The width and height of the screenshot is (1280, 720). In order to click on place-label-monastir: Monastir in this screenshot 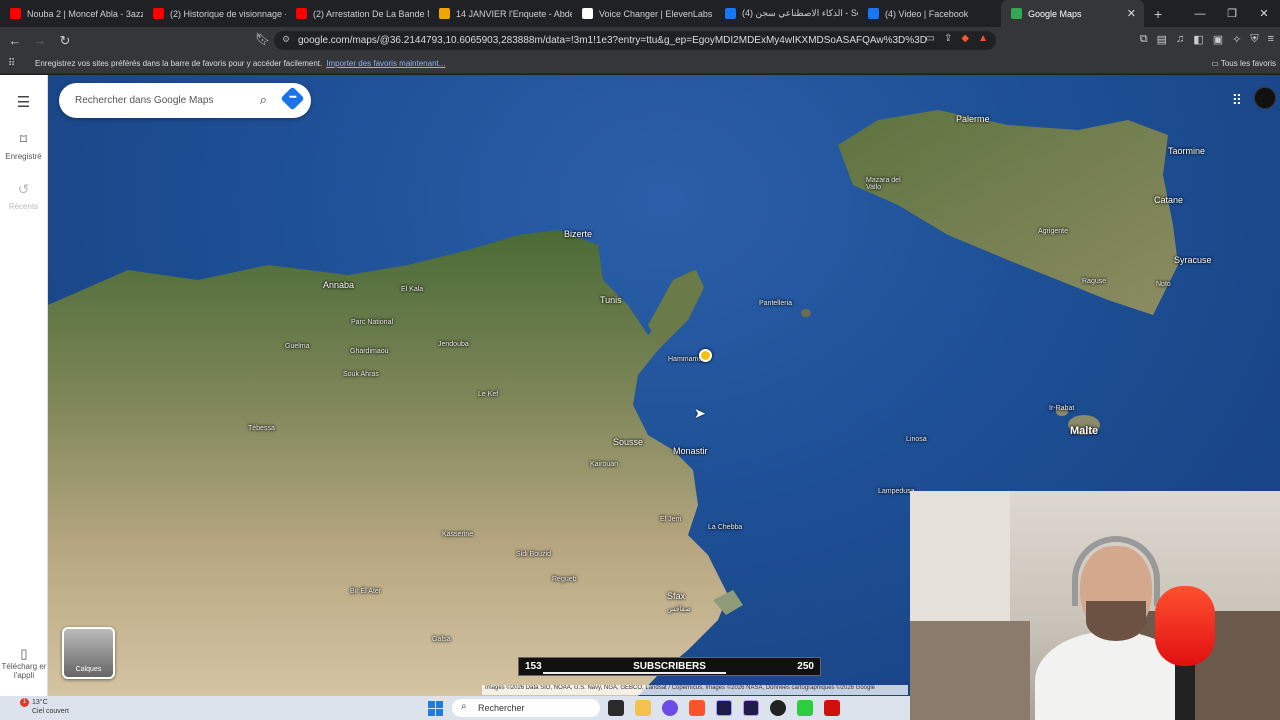, I will do `click(690, 451)`.